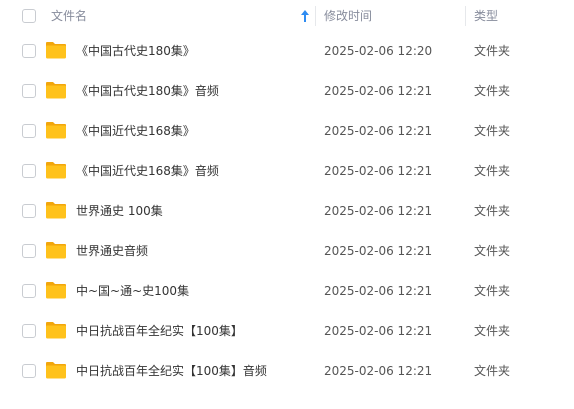  What do you see at coordinates (195, 371) in the screenshot?
I see `file-name: 中日抗战百年全纪实【100集】音频` at bounding box center [195, 371].